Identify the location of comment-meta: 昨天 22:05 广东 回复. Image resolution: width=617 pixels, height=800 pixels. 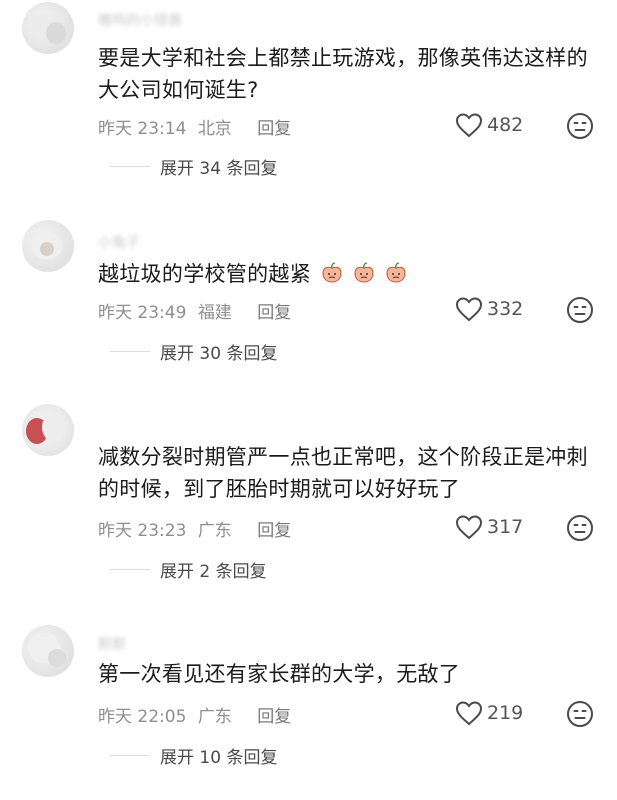
(197, 714).